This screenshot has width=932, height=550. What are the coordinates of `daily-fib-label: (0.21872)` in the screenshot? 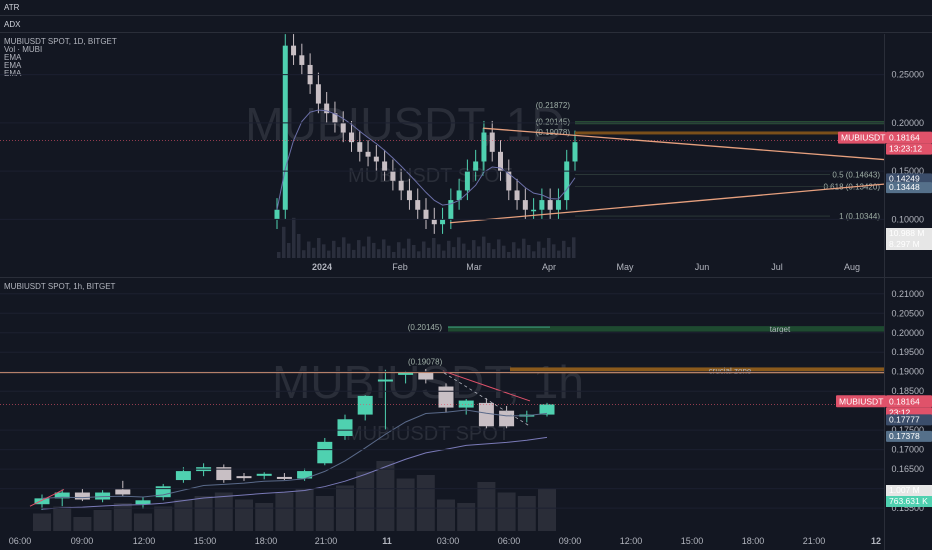 It's located at (553, 105).